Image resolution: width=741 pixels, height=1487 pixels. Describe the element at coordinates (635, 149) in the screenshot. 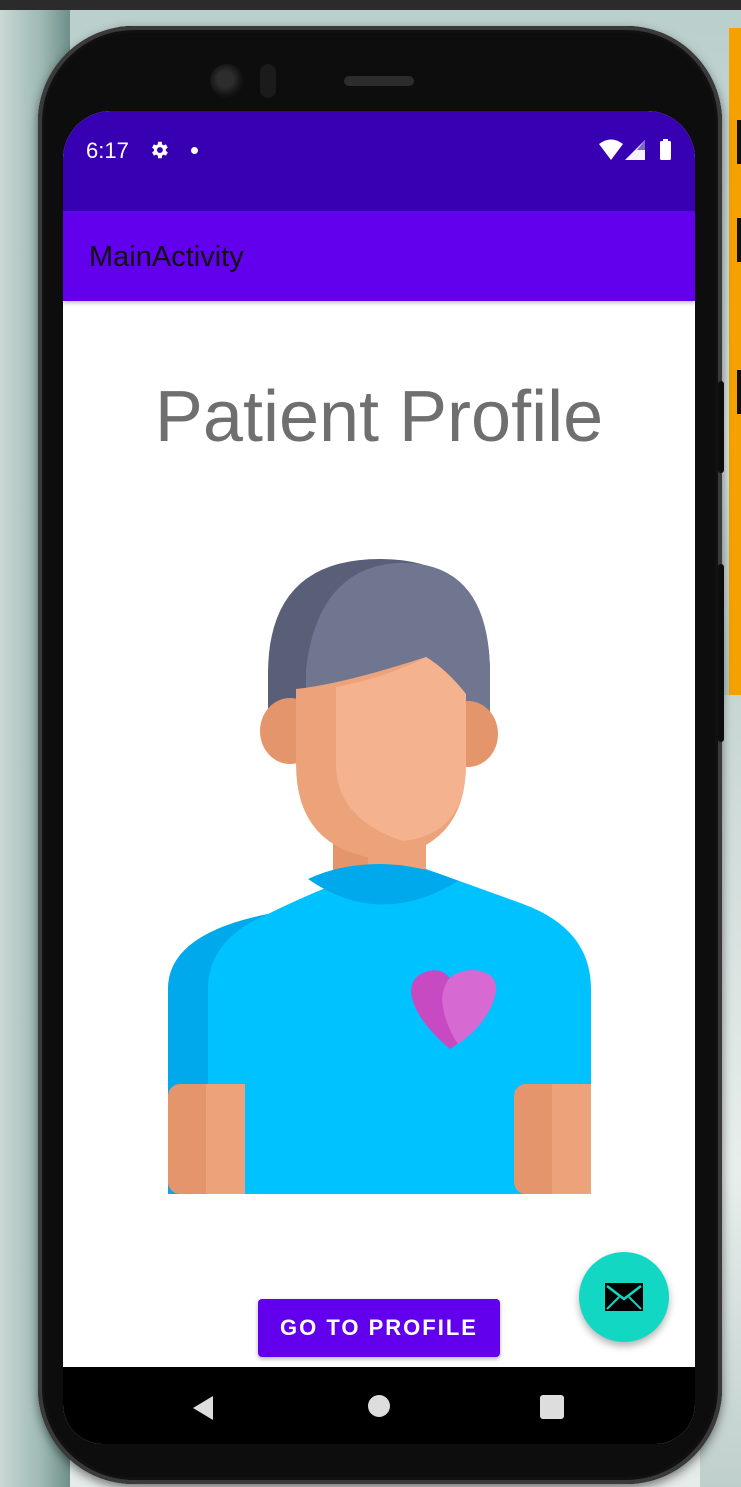

I see `status-indicators` at that location.